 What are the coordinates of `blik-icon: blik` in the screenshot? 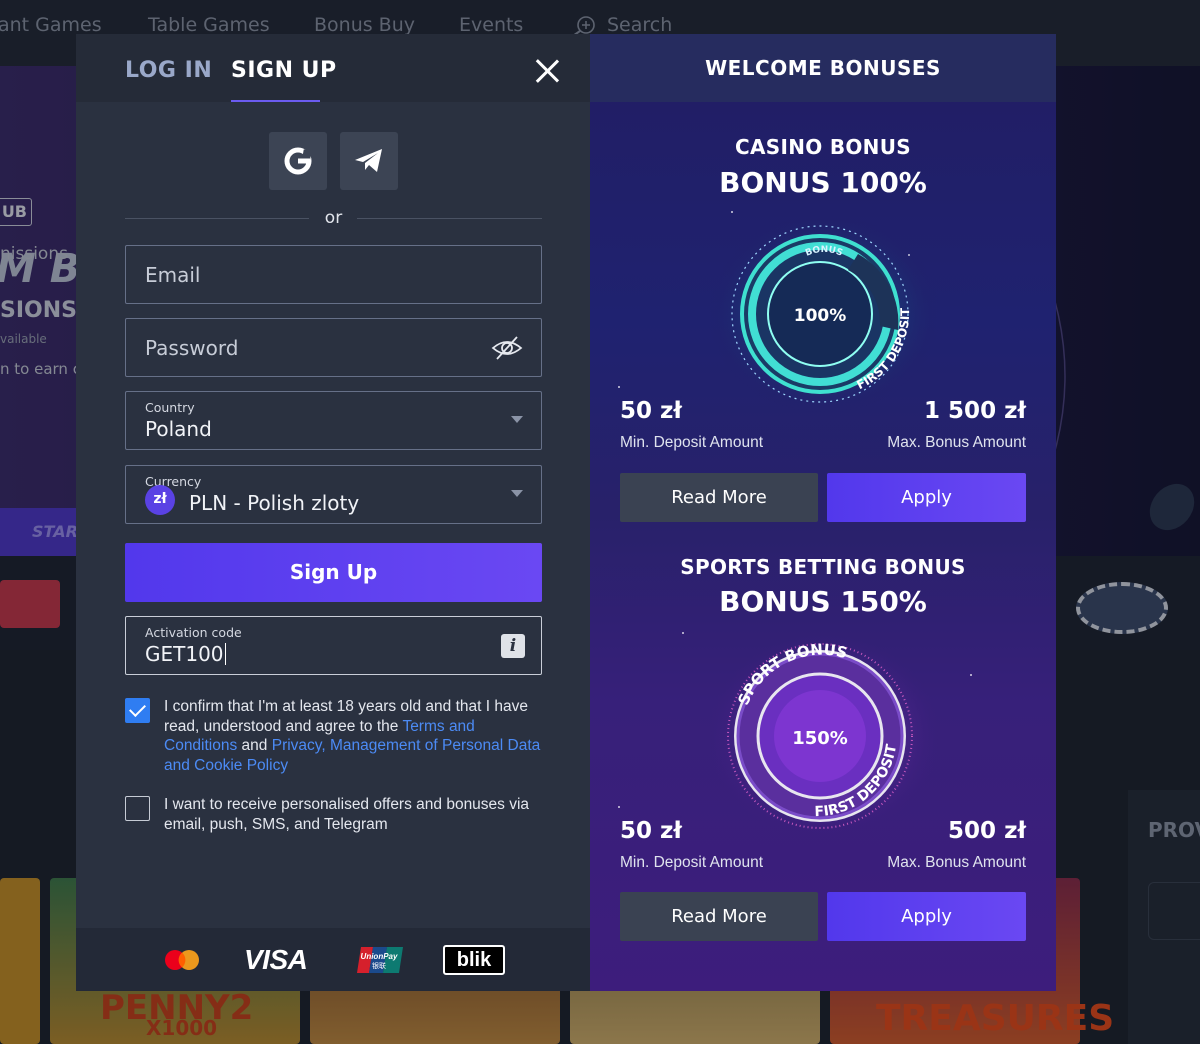 It's located at (474, 959).